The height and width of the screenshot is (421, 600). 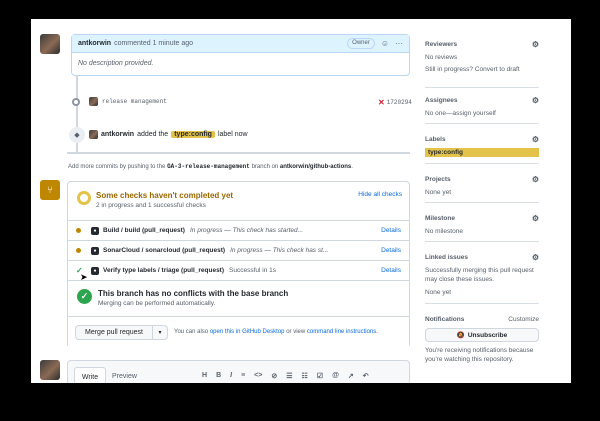 I want to click on convert-to-draft-text: Still in progress? Convert to draft, so click(x=482, y=69).